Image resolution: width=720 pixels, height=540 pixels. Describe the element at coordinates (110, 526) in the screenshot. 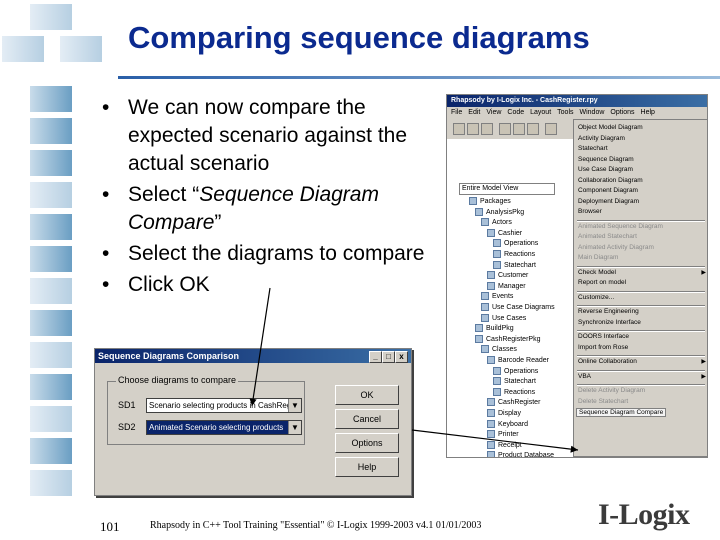

I see `page-number: 101` at that location.